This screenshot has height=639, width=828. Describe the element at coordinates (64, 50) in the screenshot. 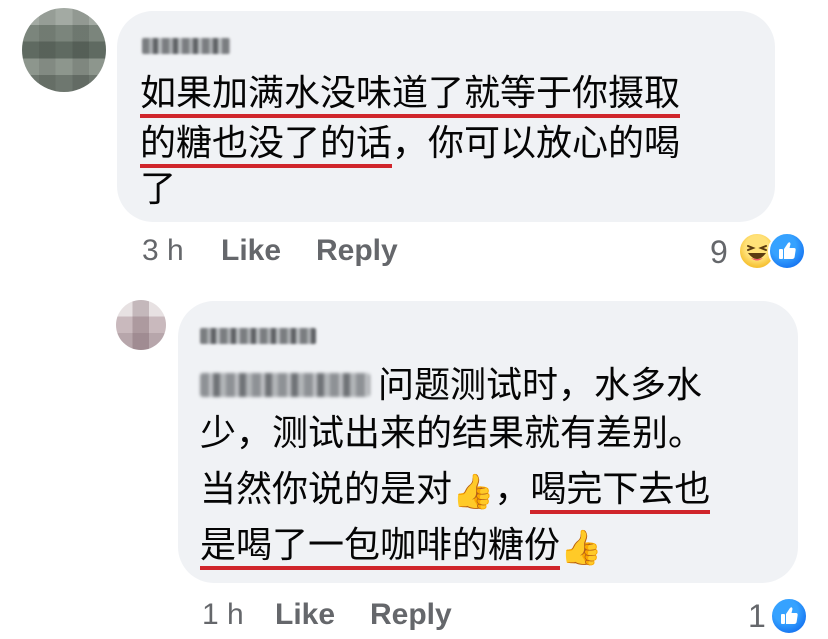

I see `commenter-avatar` at that location.